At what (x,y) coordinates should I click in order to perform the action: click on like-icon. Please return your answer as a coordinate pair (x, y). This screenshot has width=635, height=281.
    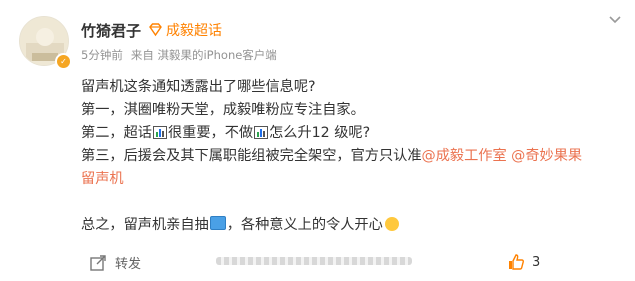
    Looking at the image, I should click on (516, 262).